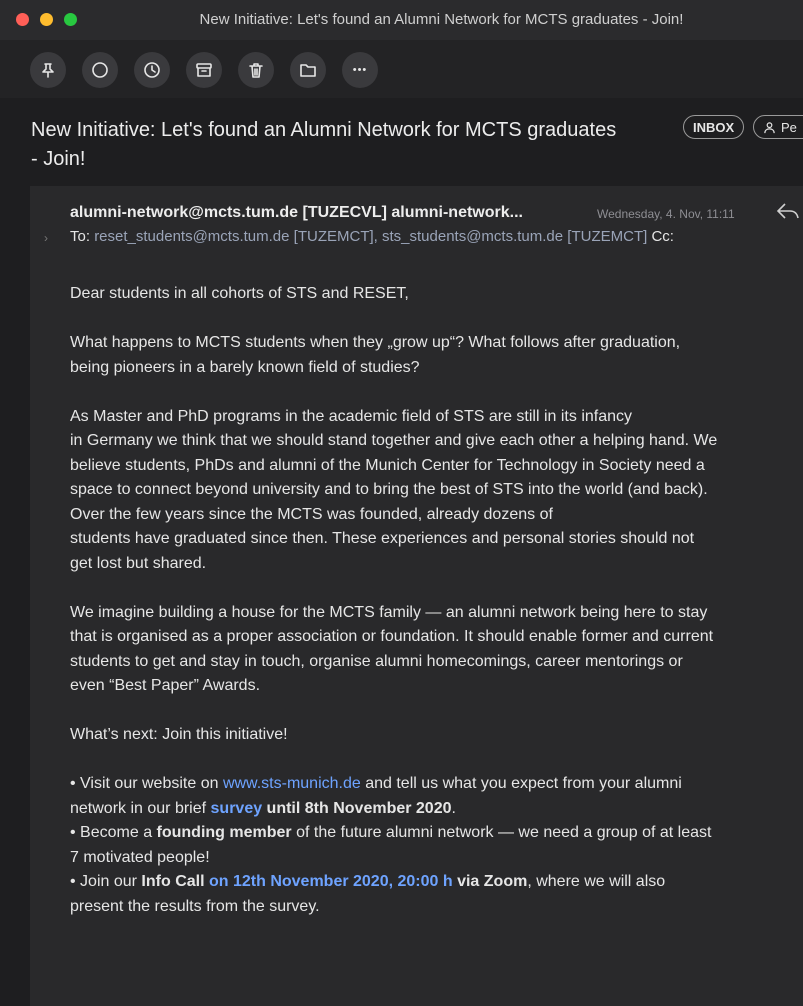  I want to click on info-call-text: Info Call, so click(173, 881).